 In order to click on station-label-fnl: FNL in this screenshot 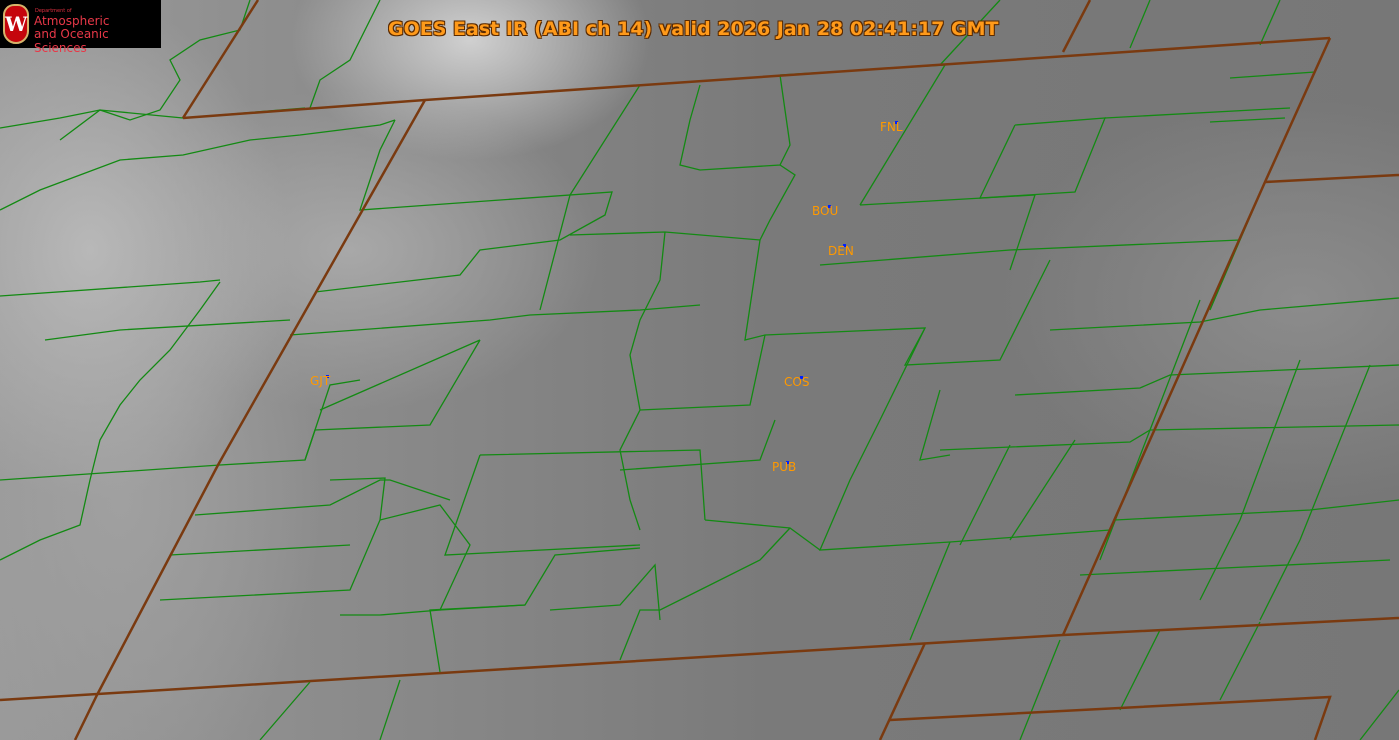, I will do `click(891, 127)`.